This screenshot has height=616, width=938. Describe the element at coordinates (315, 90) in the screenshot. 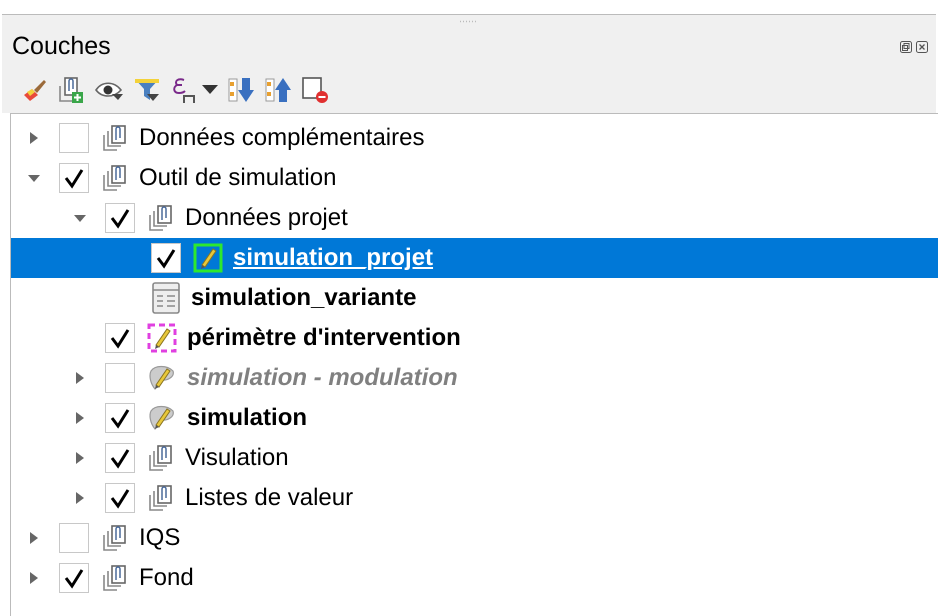

I see `remove-layer-icon` at that location.